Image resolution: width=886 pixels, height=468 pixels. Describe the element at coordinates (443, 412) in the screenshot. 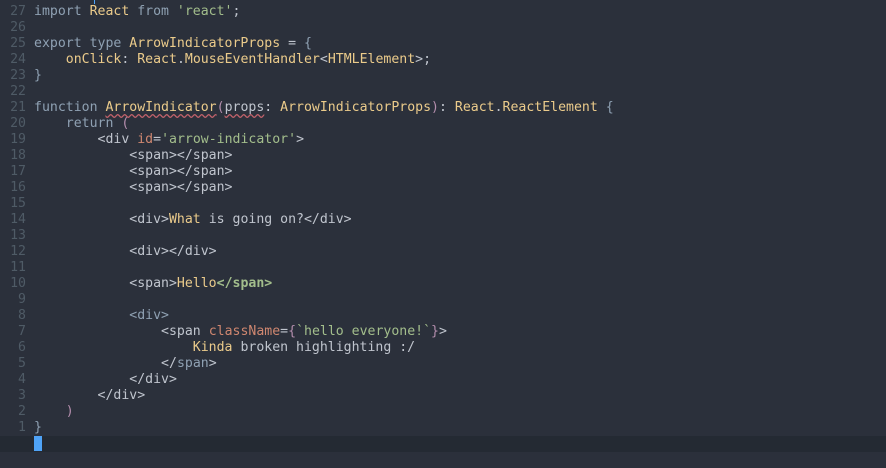

I see `code-line: 2 )` at that location.